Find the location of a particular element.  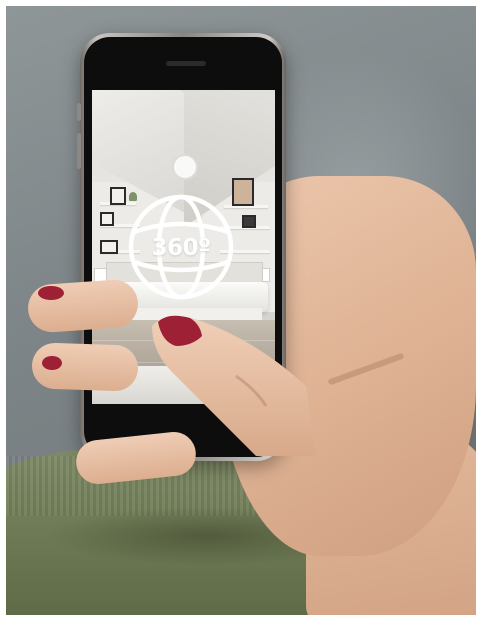

phone-earpiece is located at coordinates (186, 63).